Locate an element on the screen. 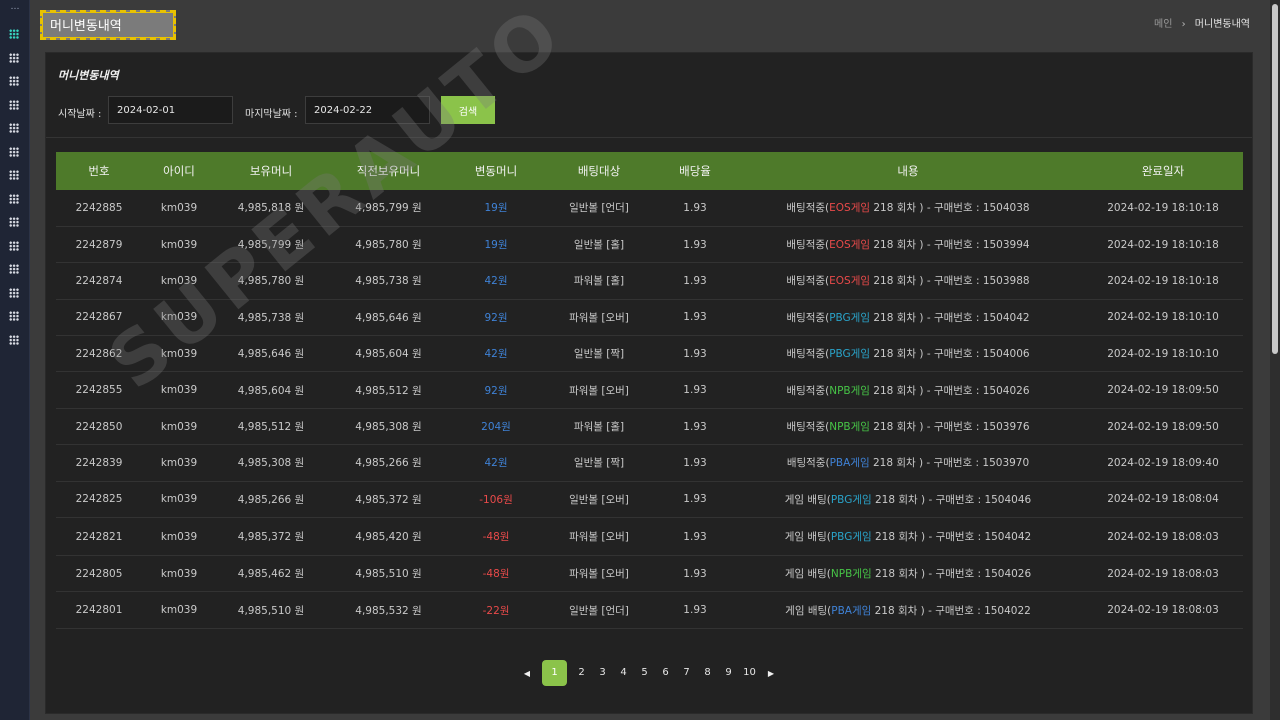  cell-completed-date: 2024-02-19 18:09:50 is located at coordinates (1163, 427).